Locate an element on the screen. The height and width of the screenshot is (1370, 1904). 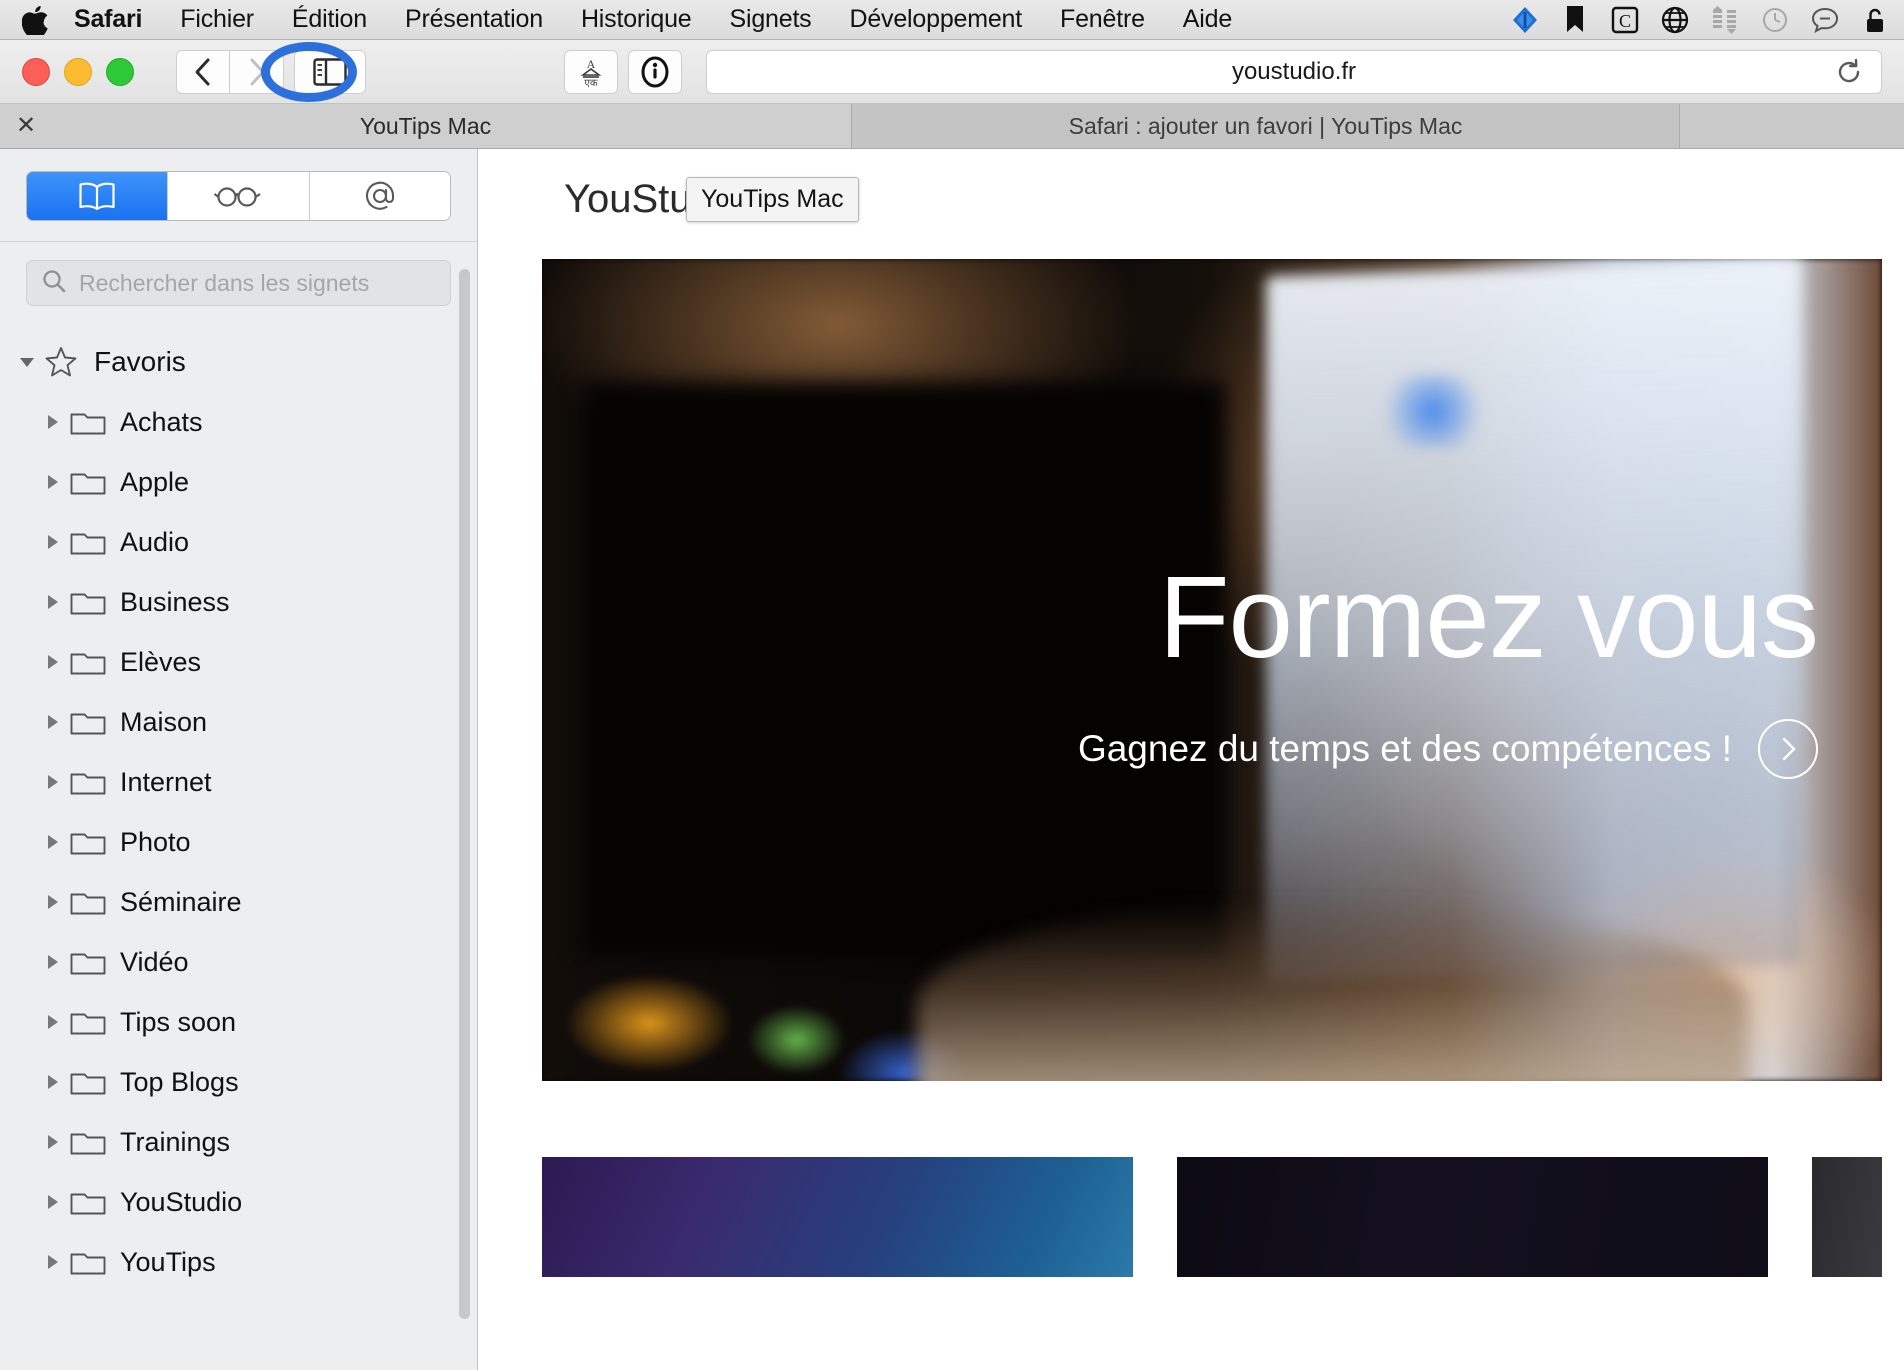
translate-icon: A एक is located at coordinates (591, 71).